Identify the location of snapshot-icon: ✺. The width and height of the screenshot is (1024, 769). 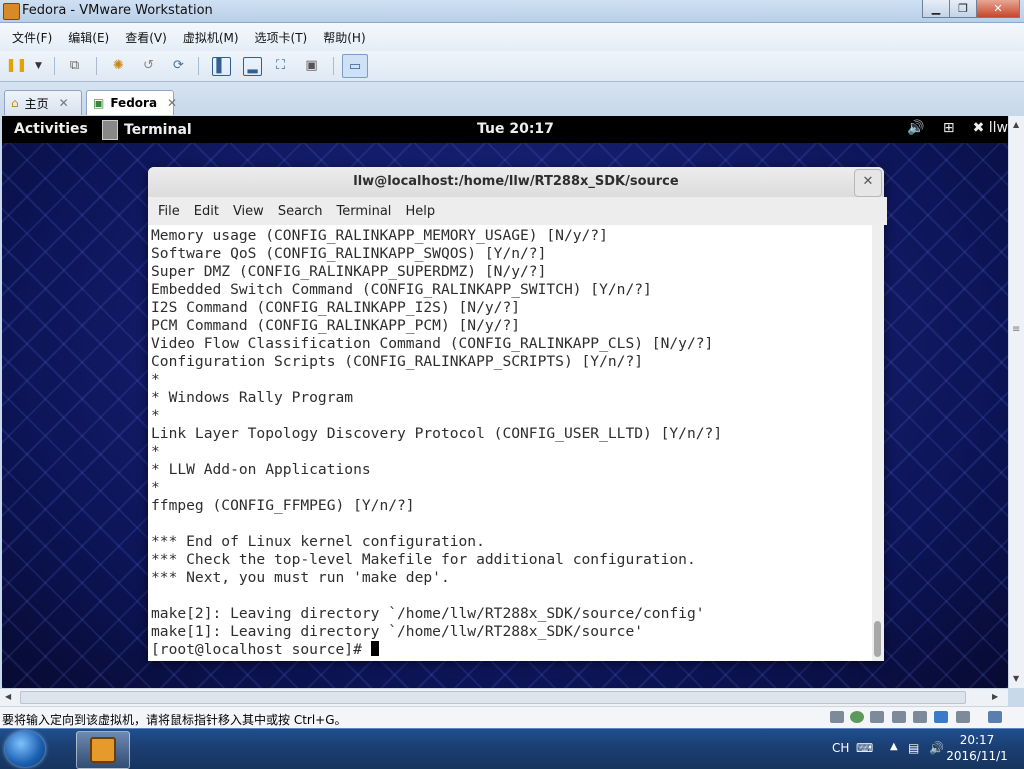
(118, 65).